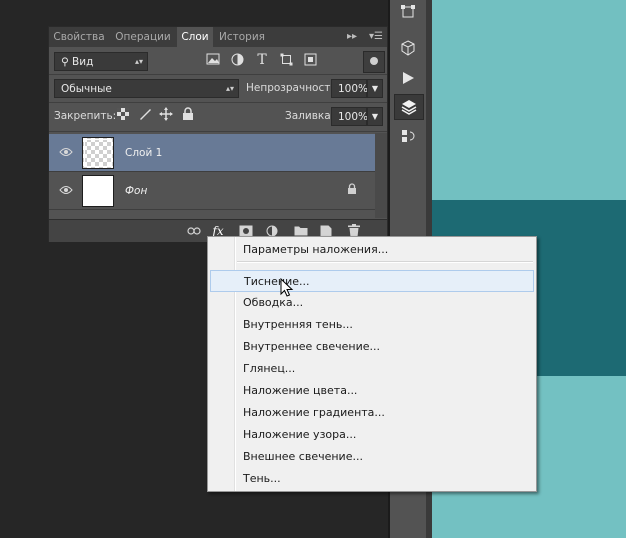  What do you see at coordinates (83, 62) in the screenshot?
I see `filter-kind-text: Вид` at bounding box center [83, 62].